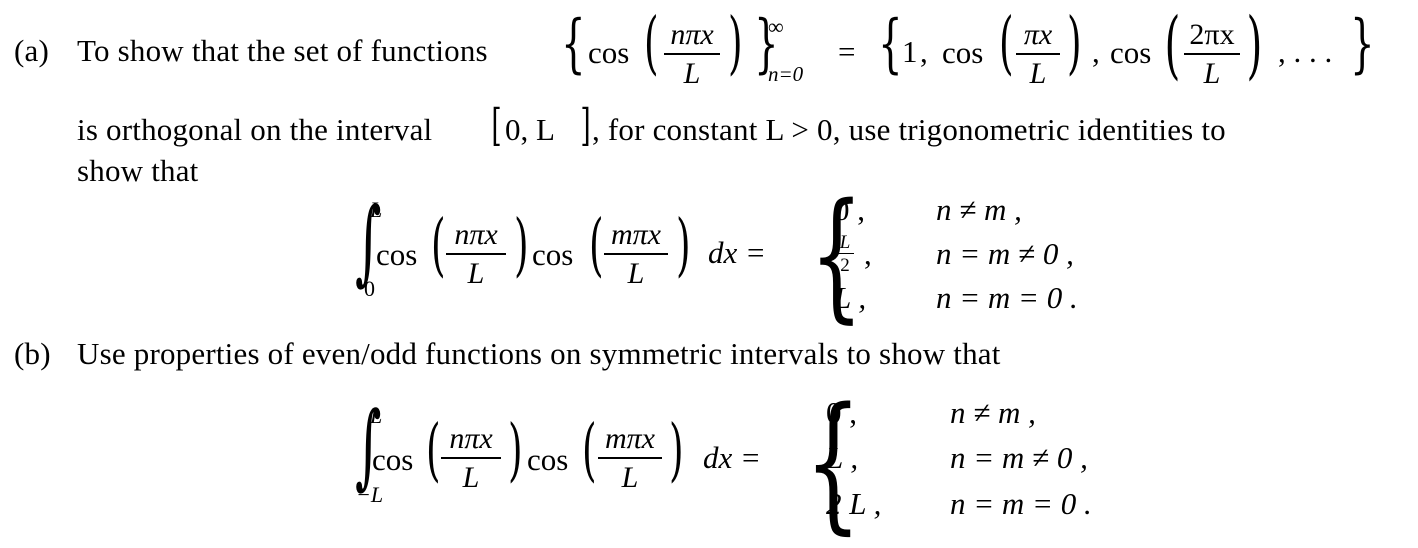  I want to click on ellipsis: , . . ., so click(1305, 51).